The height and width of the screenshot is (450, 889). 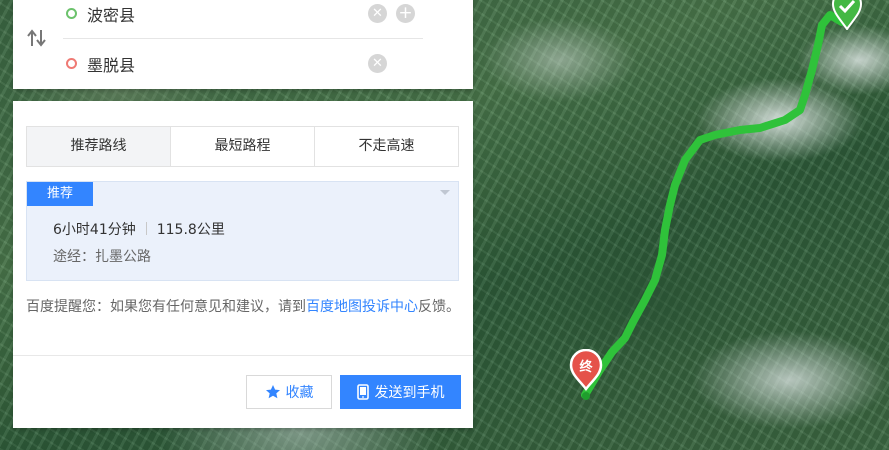 I want to click on favorite-label: 收藏, so click(x=299, y=393).